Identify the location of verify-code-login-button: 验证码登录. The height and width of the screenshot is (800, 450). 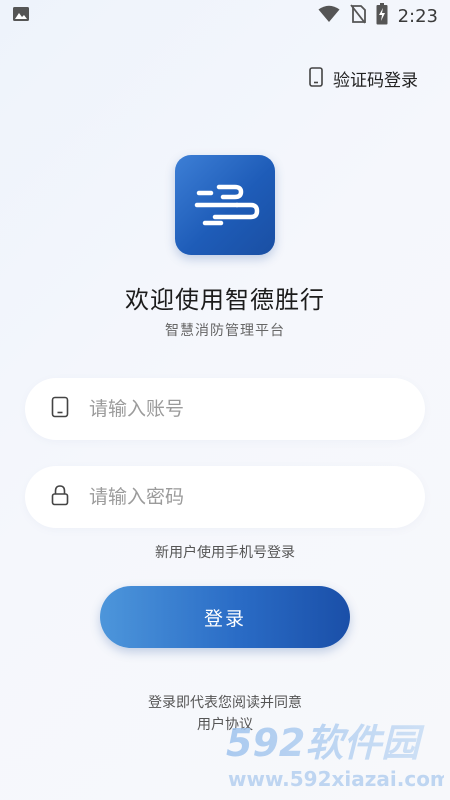
(363, 78).